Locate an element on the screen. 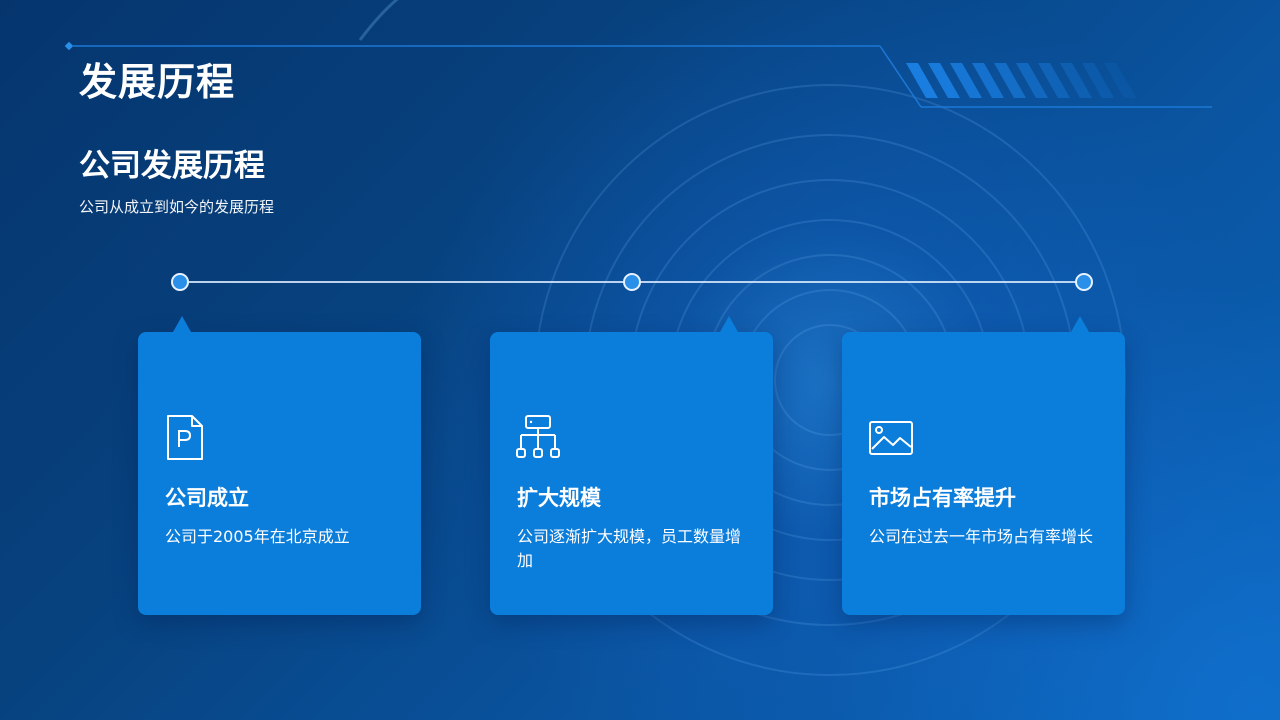  section-title: 公司发展历程 is located at coordinates (172, 166).